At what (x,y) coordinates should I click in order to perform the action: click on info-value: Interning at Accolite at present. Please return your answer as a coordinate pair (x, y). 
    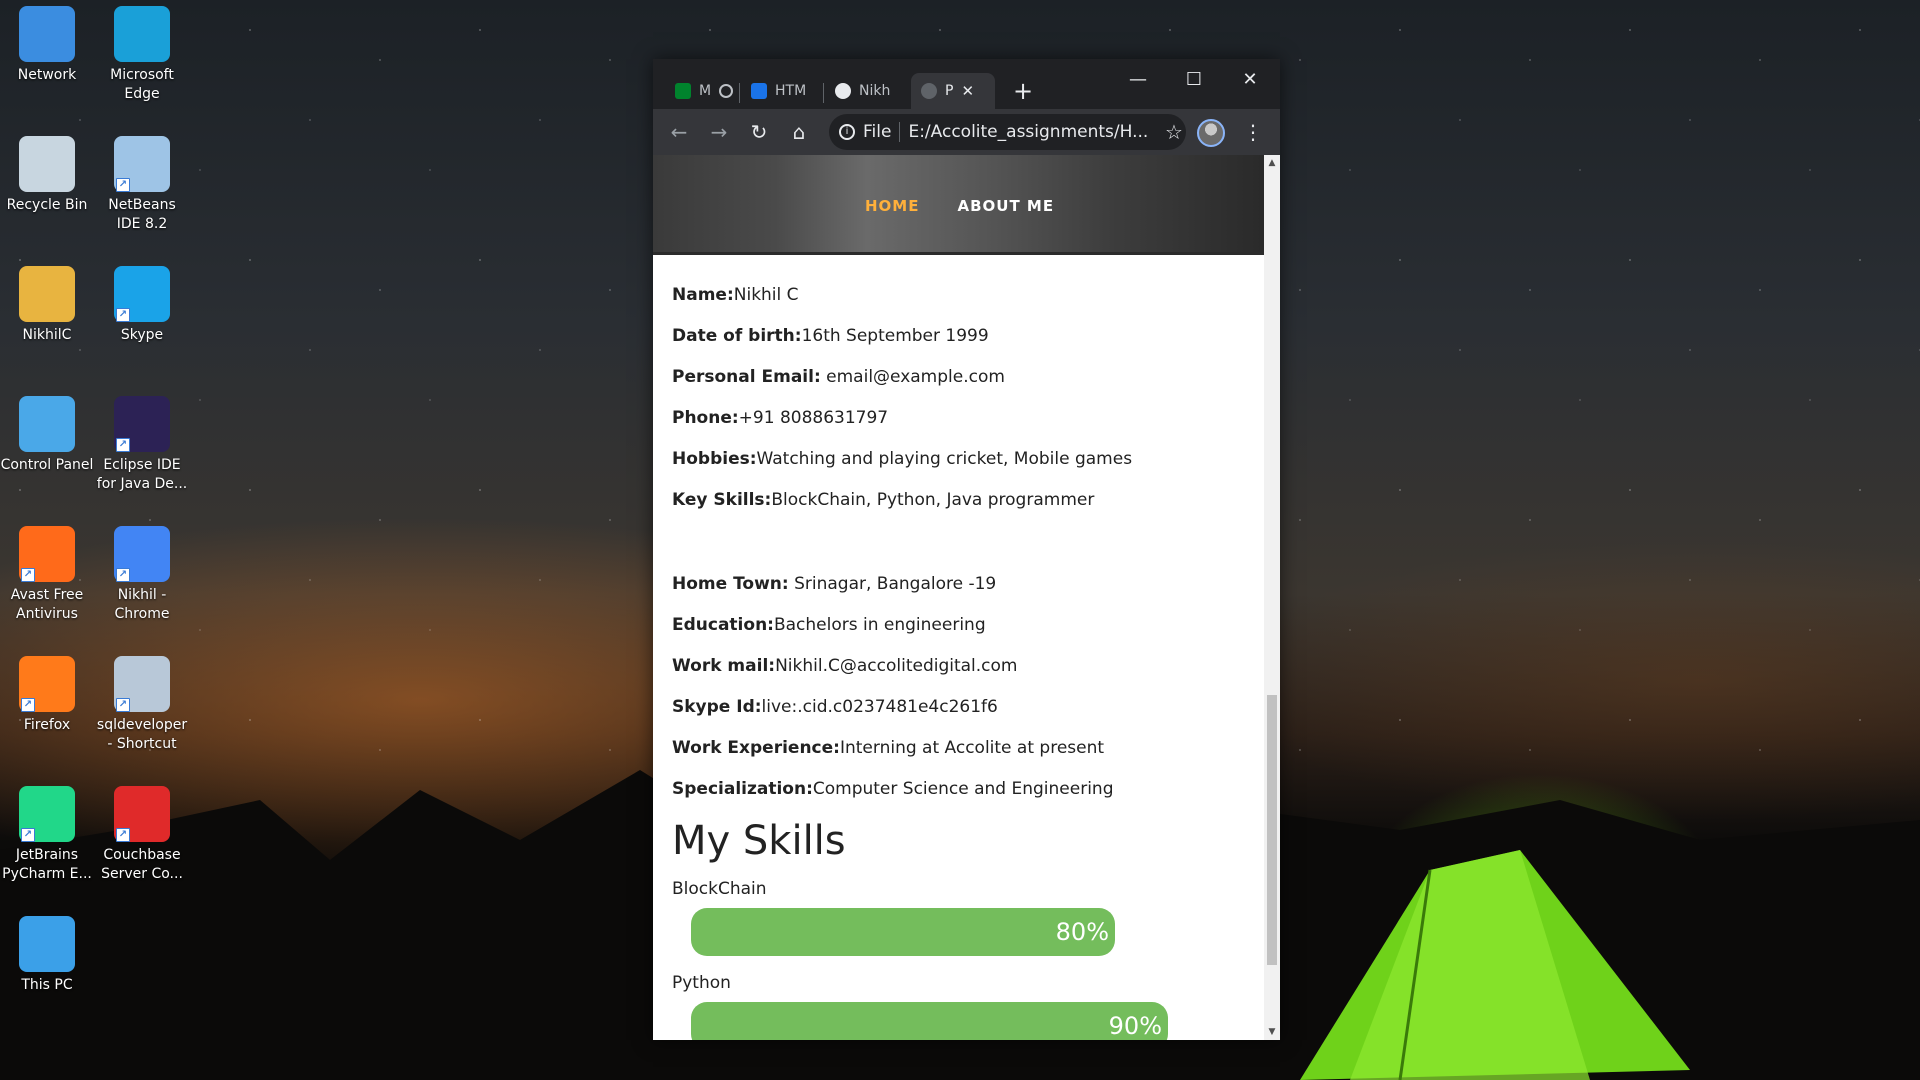
    Looking at the image, I should click on (972, 748).